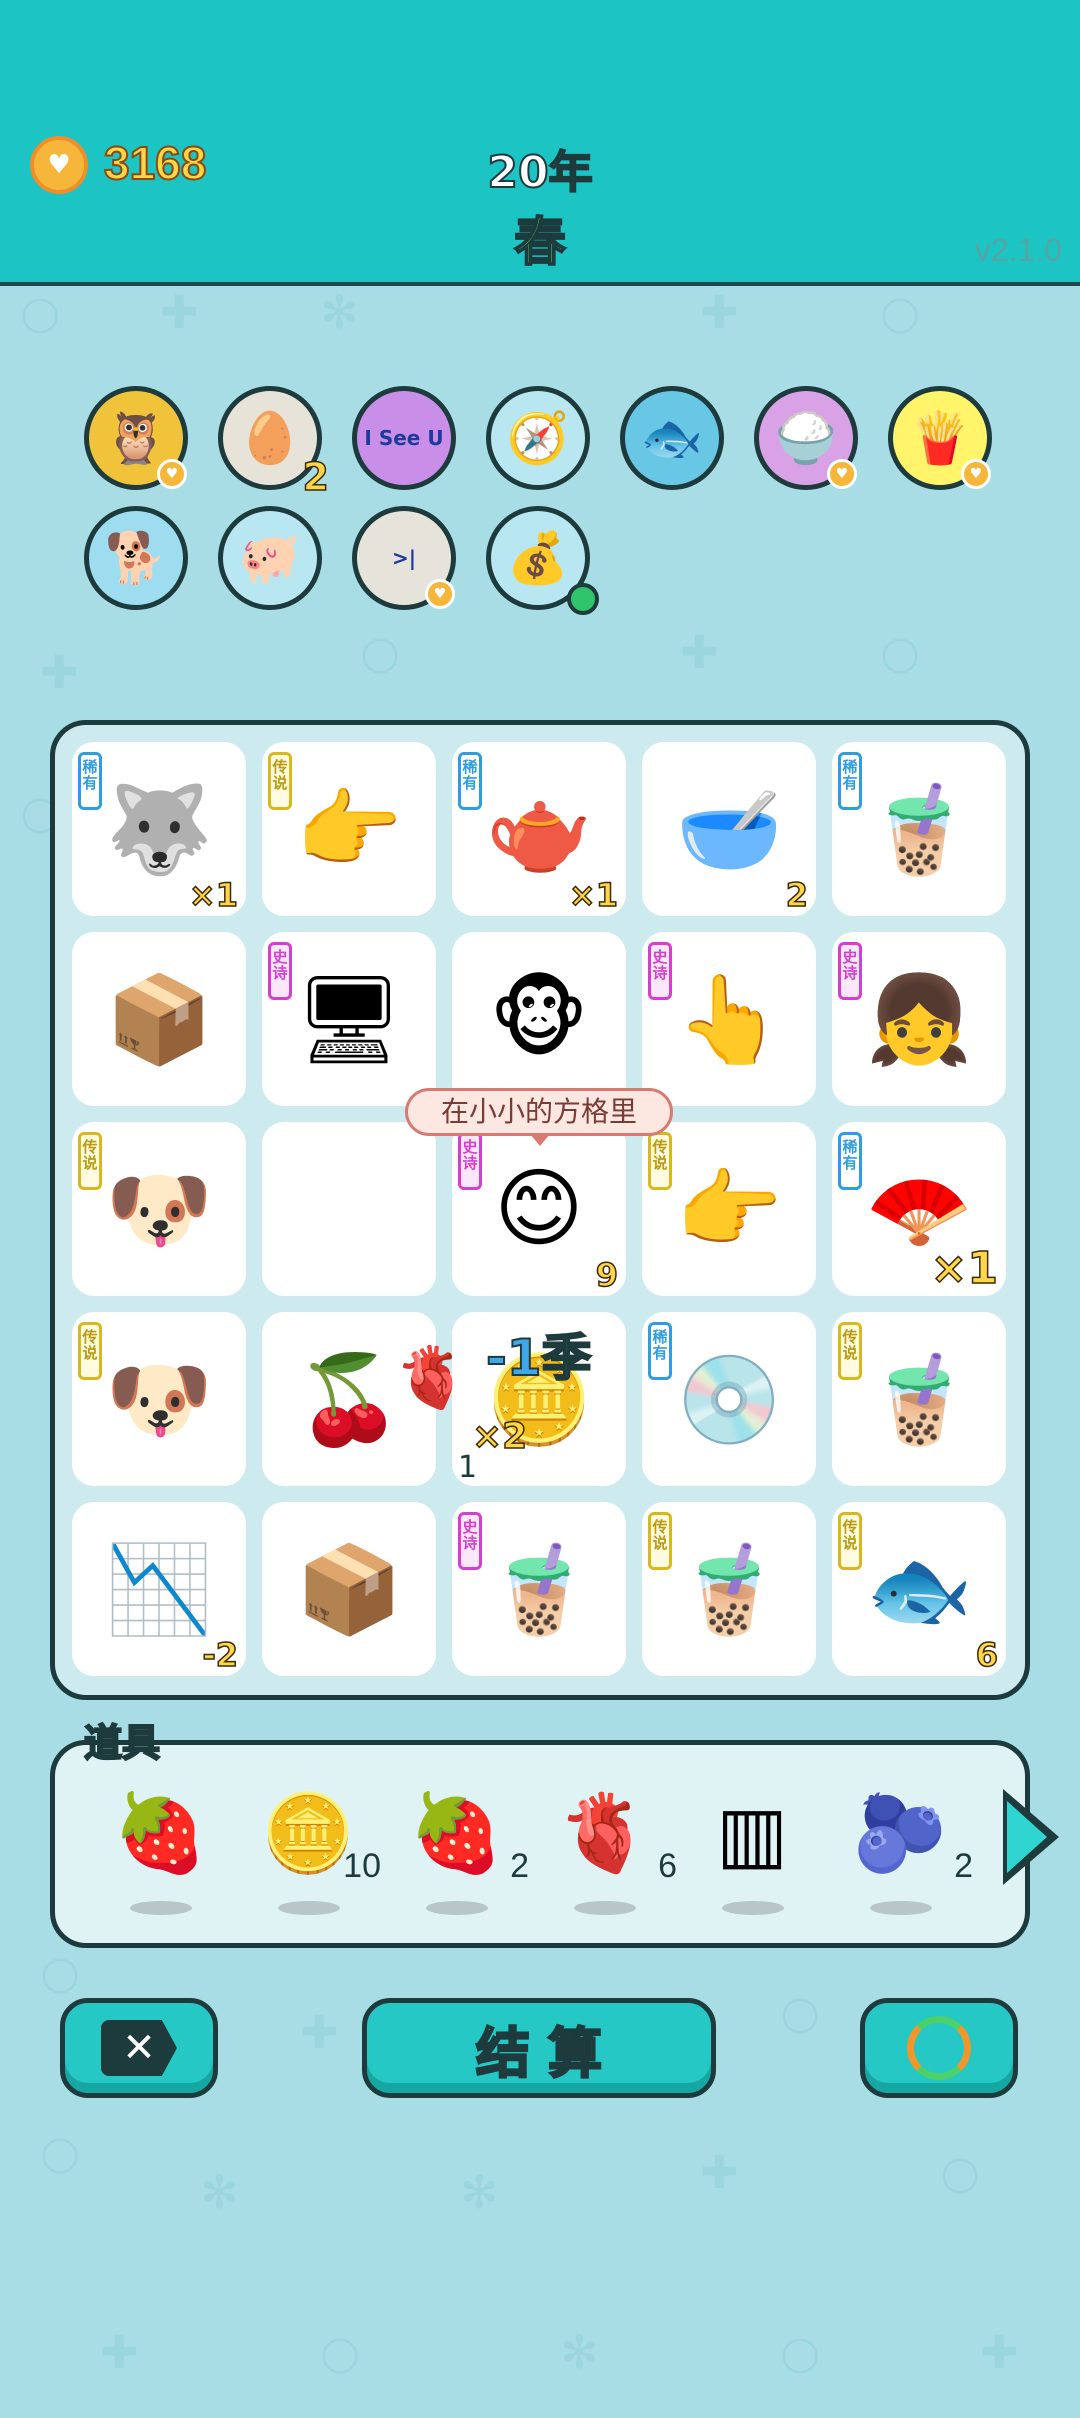  I want to click on money-bag-icon-glyph: 💰, so click(538, 557).